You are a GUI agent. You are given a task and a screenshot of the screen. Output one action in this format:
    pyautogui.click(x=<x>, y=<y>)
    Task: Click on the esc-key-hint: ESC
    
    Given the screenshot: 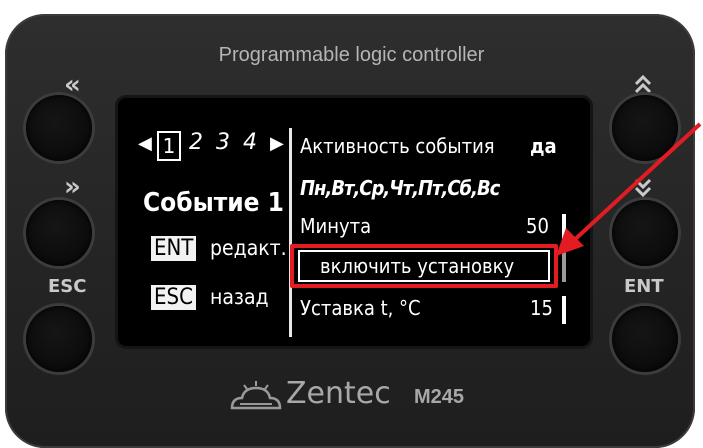 What is the action you would take?
    pyautogui.click(x=173, y=297)
    